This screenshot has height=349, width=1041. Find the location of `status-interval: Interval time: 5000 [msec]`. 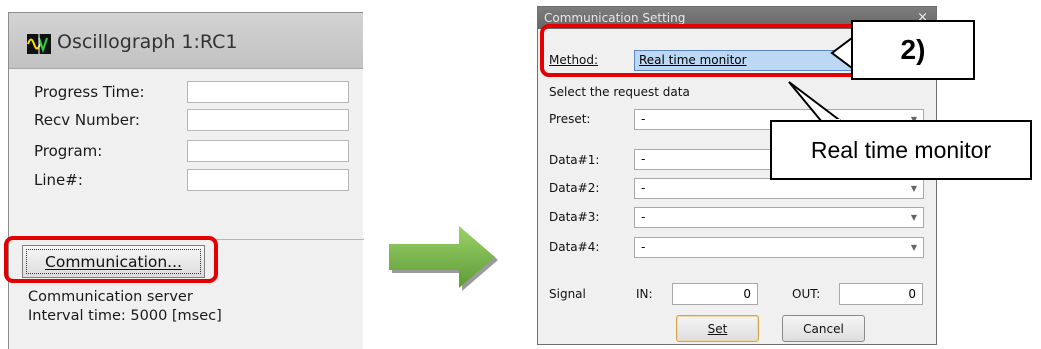

status-interval: Interval time: 5000 [msec] is located at coordinates (125, 316).